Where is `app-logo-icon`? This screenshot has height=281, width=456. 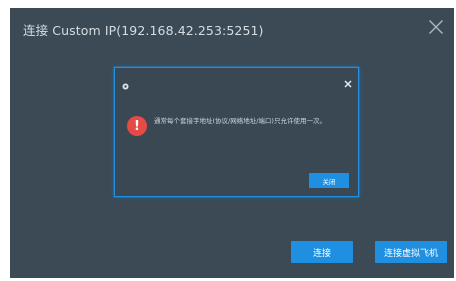
app-logo-icon is located at coordinates (125, 82).